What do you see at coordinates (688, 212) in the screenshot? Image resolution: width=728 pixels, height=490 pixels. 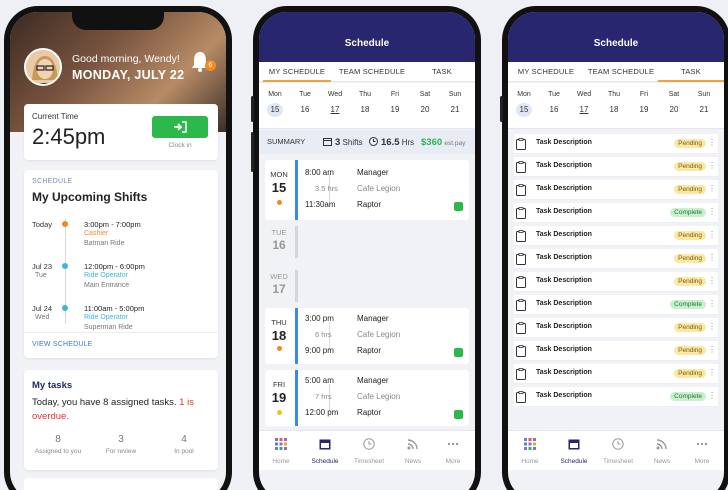 I see `status-badge: Complete` at bounding box center [688, 212].